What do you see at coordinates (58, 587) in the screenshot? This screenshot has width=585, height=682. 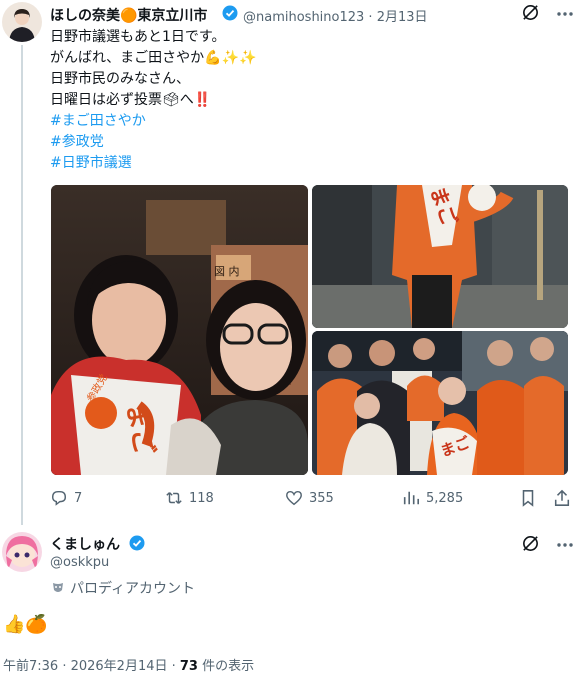 I see `parody-mask-icon` at bounding box center [58, 587].